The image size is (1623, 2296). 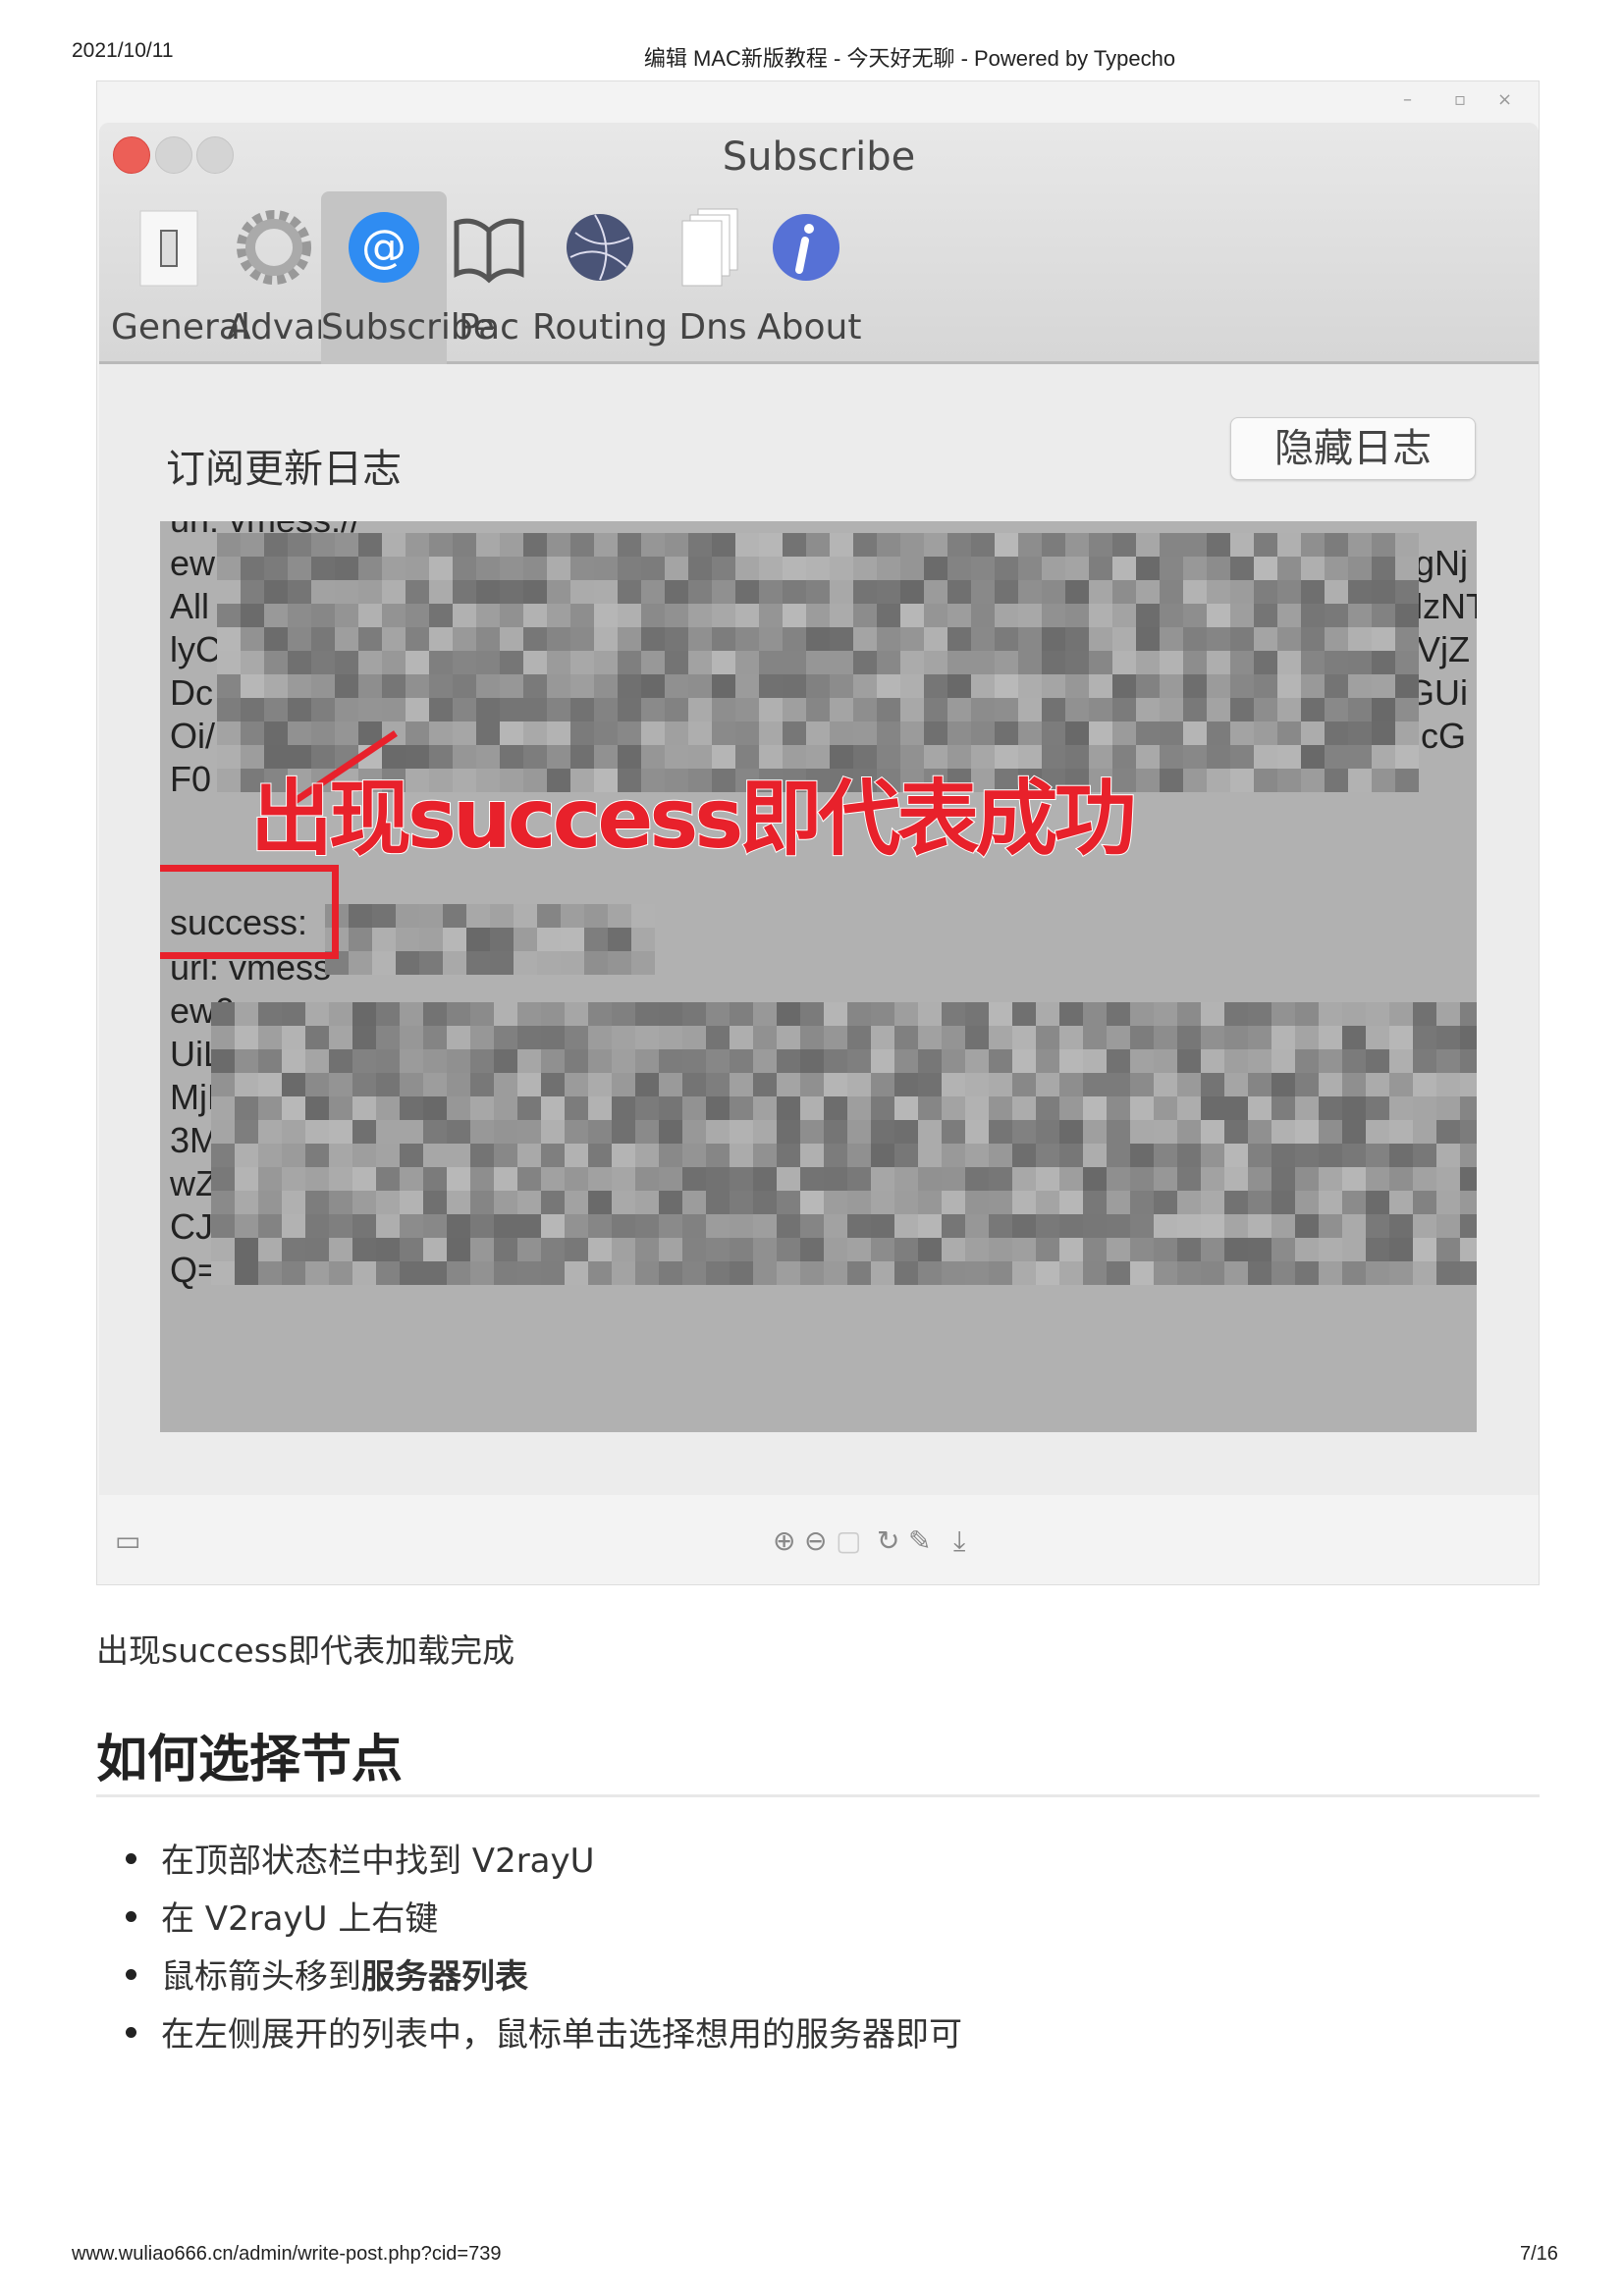 I want to click on info-icon, so click(x=806, y=248).